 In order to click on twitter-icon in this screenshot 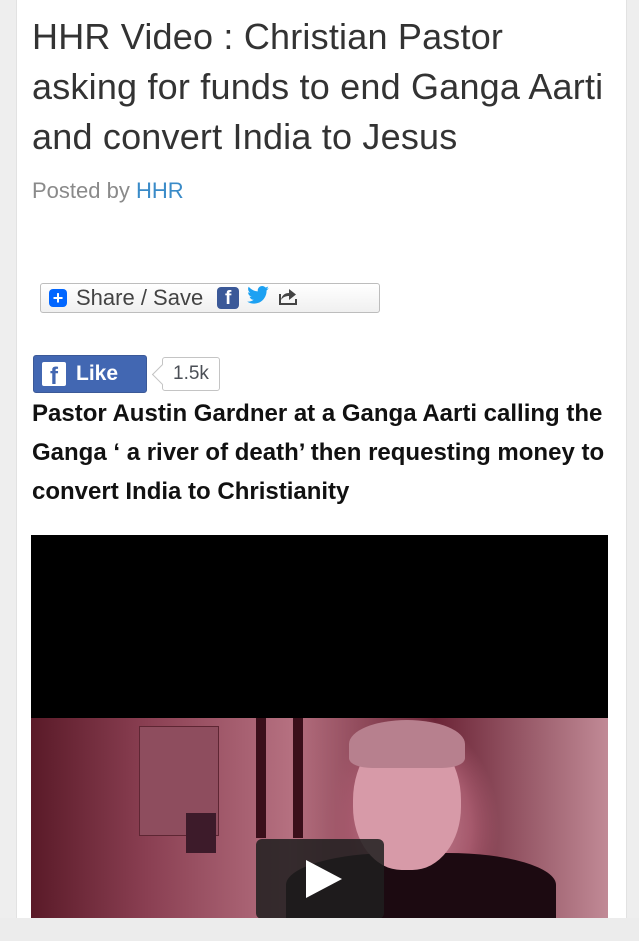, I will do `click(258, 298)`.